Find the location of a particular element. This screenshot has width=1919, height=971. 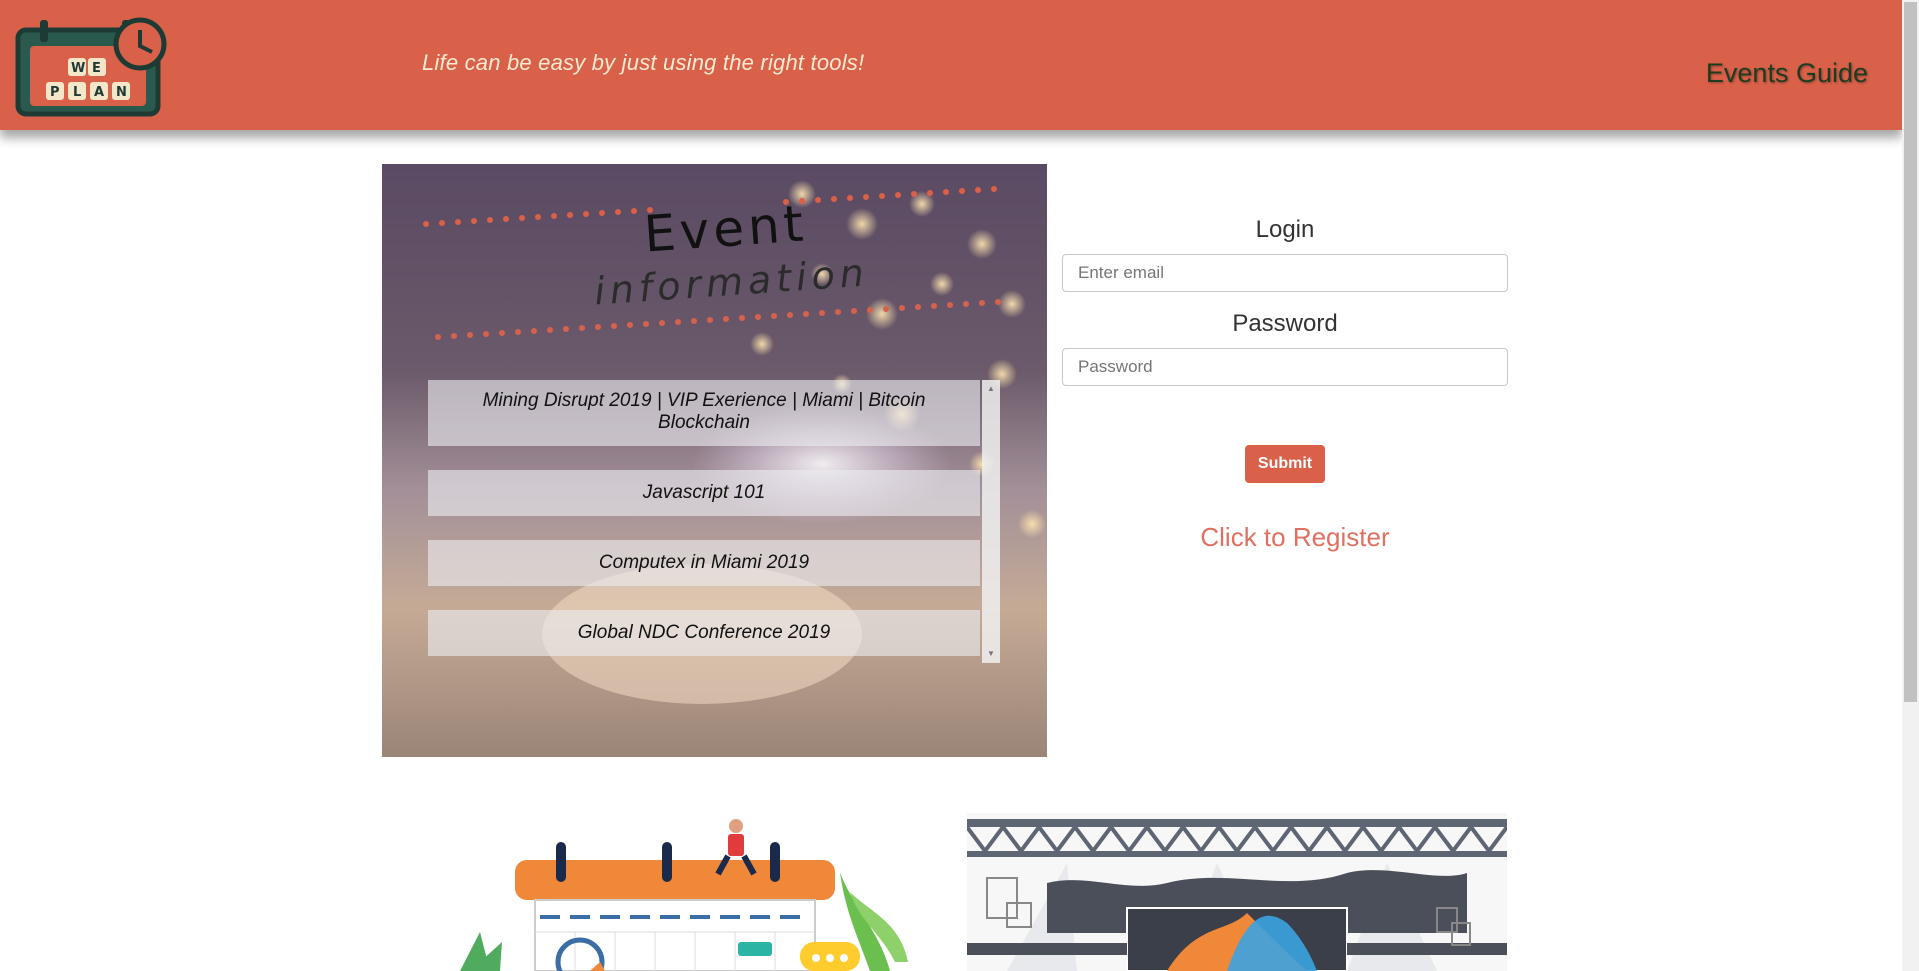

scroll-up-arrow-icon: ▲ is located at coordinates (991, 389).